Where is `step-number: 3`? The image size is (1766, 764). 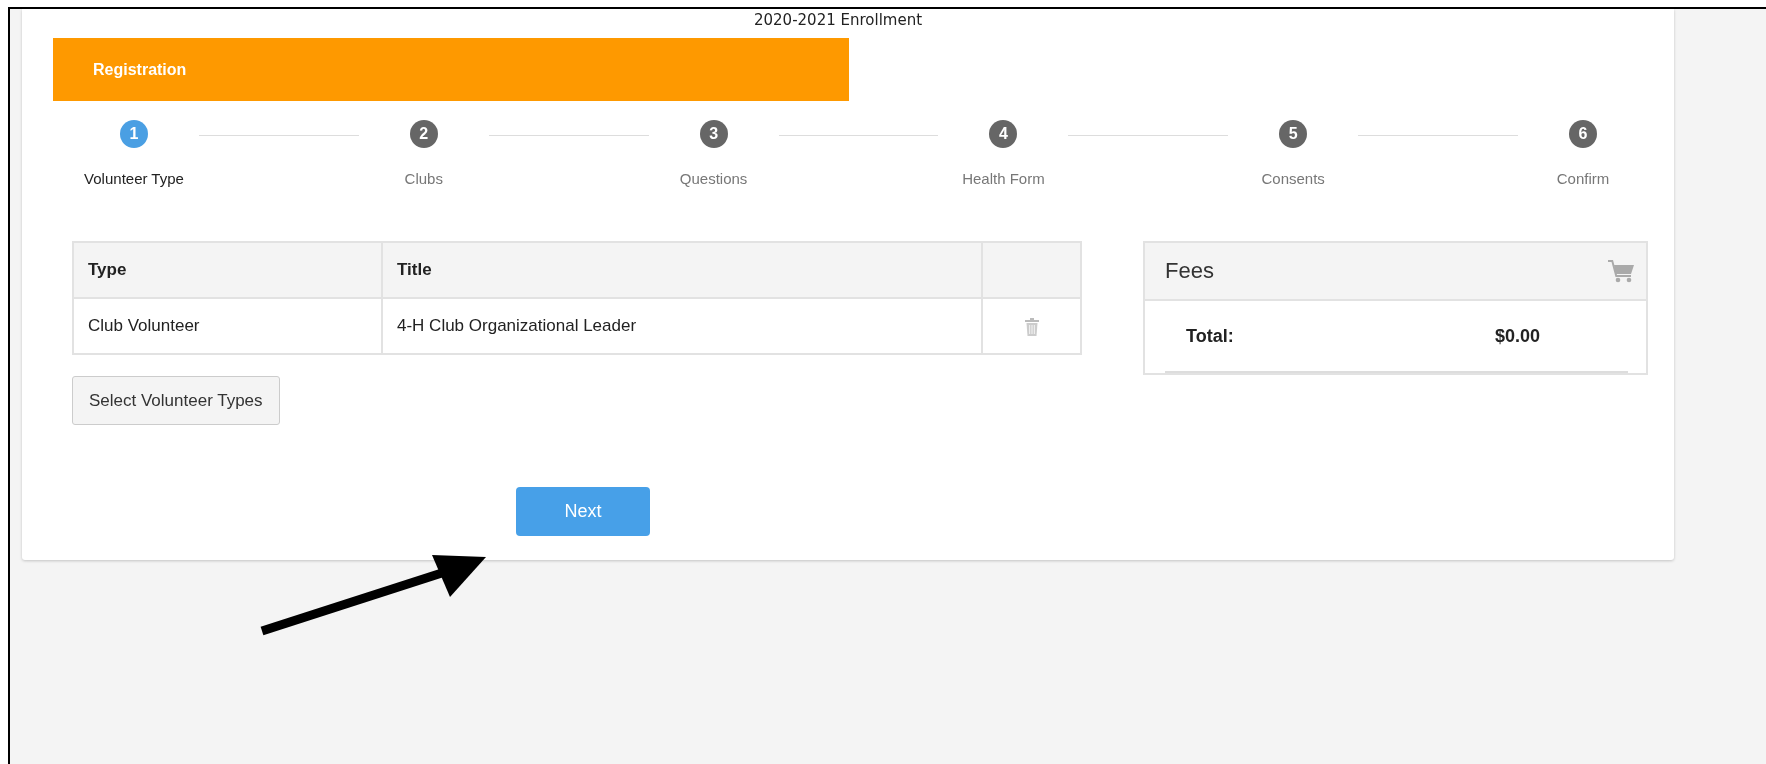 step-number: 3 is located at coordinates (713, 134).